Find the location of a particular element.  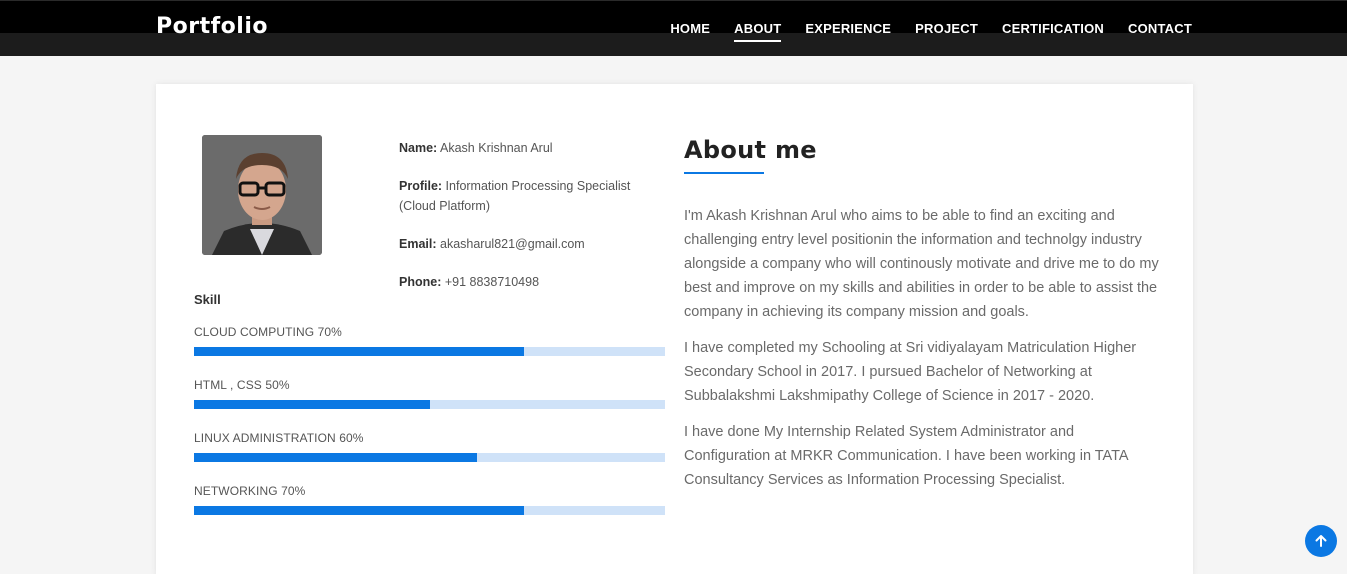

nav-link-experience: EXPERIENCE is located at coordinates (848, 30).